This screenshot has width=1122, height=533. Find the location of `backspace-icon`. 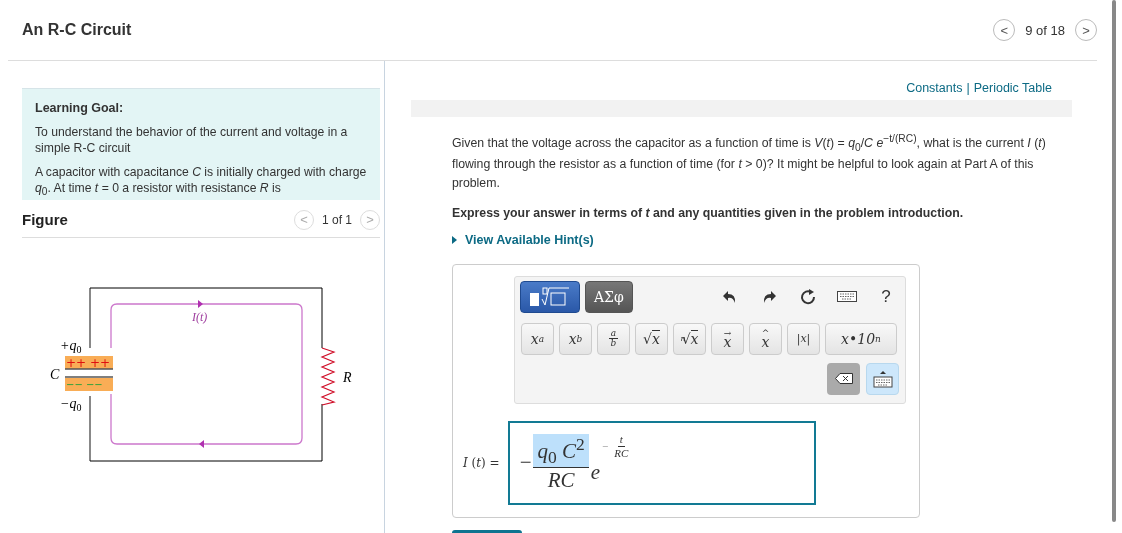

backspace-icon is located at coordinates (843, 379).